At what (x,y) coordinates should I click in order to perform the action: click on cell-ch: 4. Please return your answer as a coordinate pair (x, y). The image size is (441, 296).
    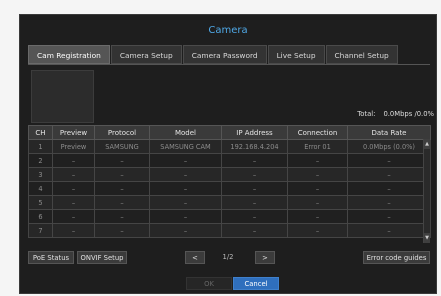
    Looking at the image, I should click on (40, 188).